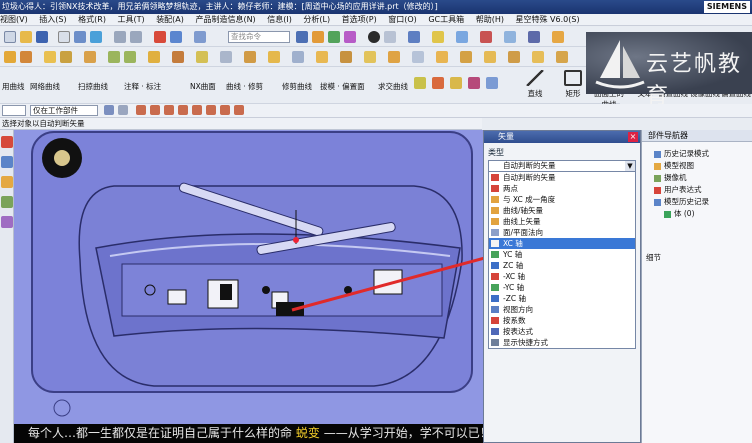  Describe the element at coordinates (225, 19) in the screenshot. I see `menu-pmi: 产品制造信息(N)` at that location.